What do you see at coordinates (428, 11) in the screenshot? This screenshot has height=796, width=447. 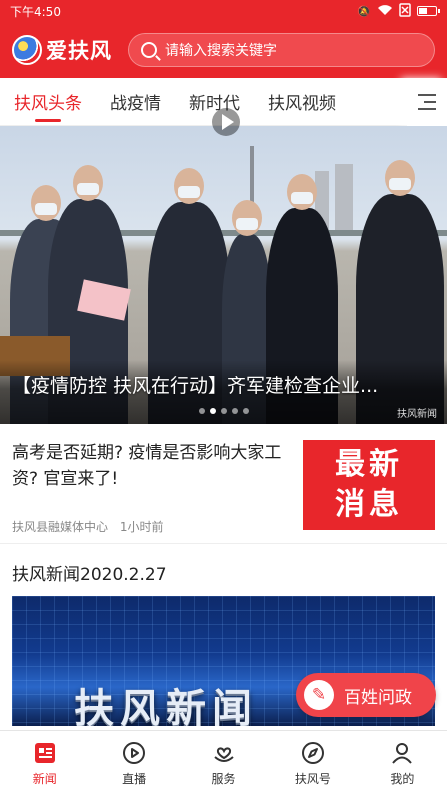 I see `battery-icon` at bounding box center [428, 11].